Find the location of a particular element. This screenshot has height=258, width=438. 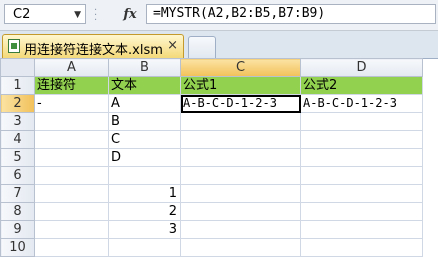

excel-file-icon is located at coordinates (14, 46).